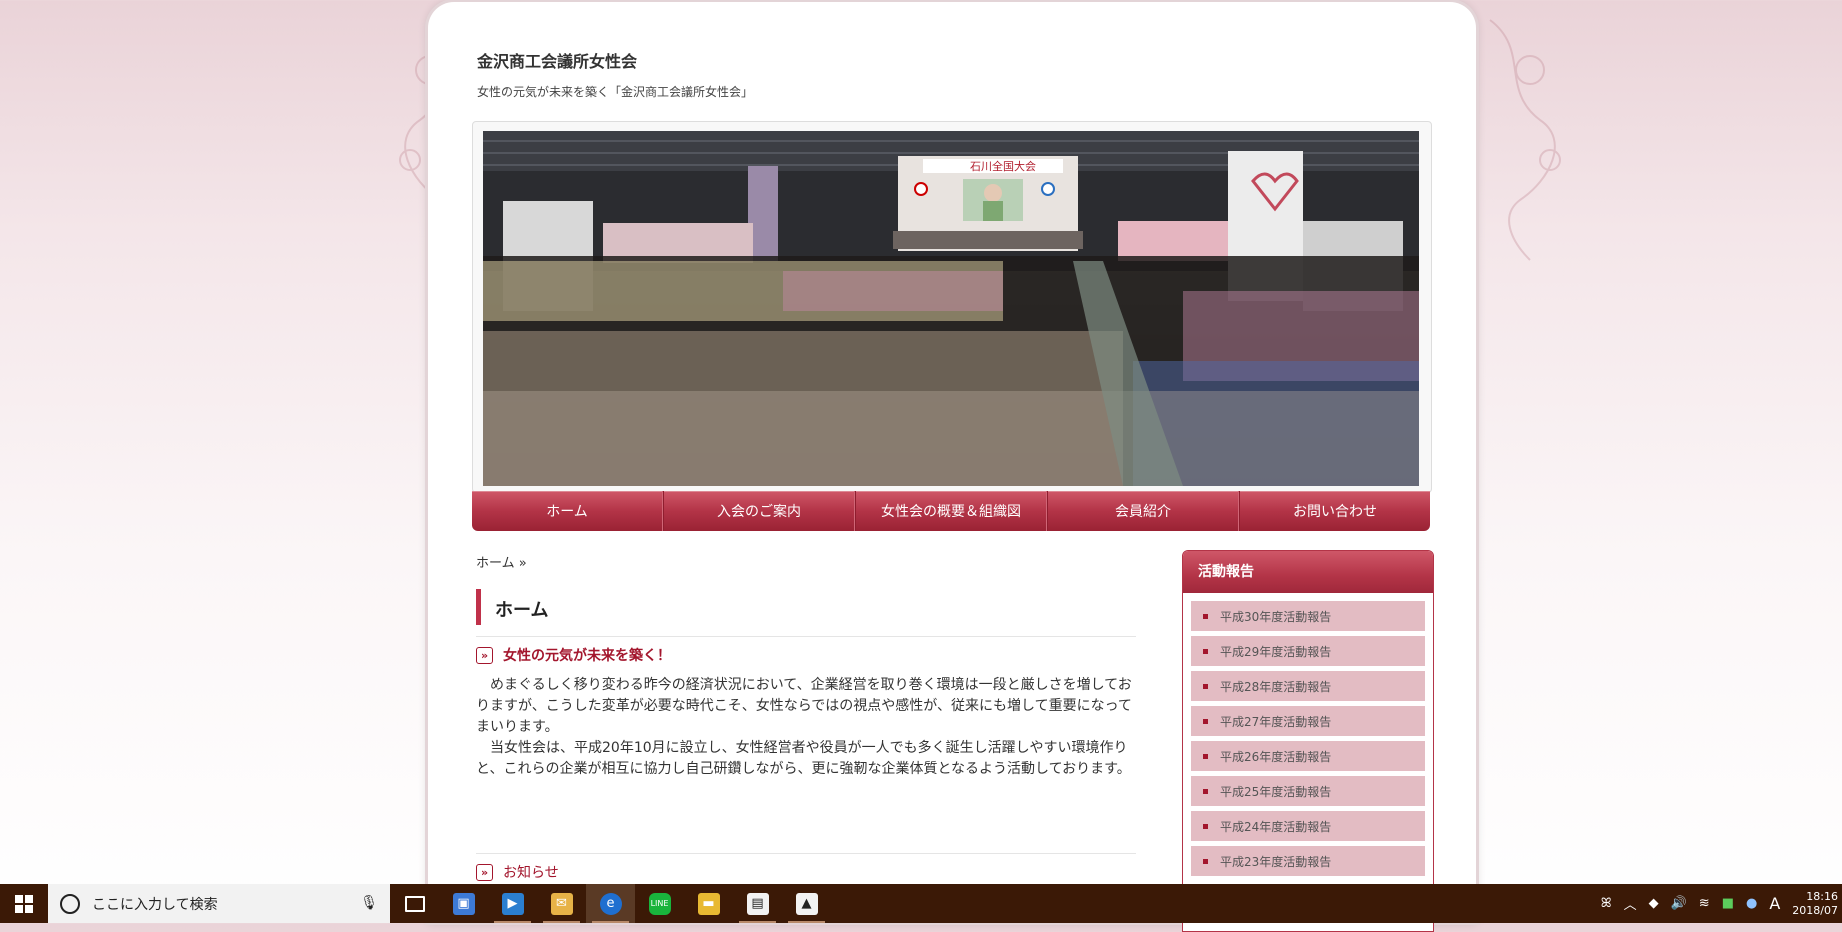  What do you see at coordinates (1003, 166) in the screenshot?
I see `hero-banner-text: 石川全国大会` at bounding box center [1003, 166].